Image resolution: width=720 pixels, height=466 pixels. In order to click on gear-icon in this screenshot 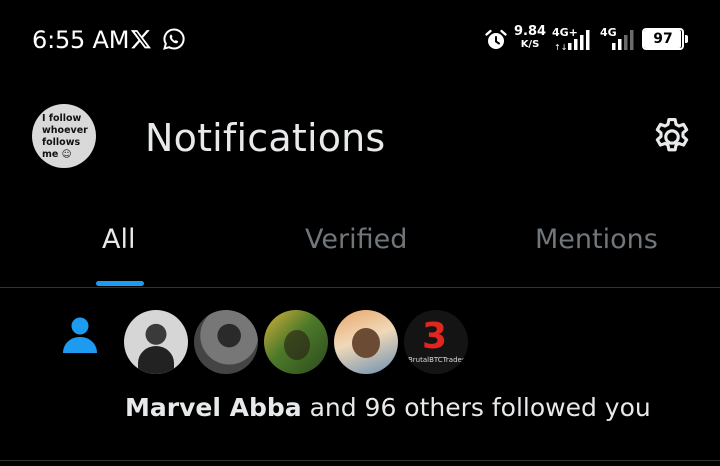, I will do `click(672, 137)`.